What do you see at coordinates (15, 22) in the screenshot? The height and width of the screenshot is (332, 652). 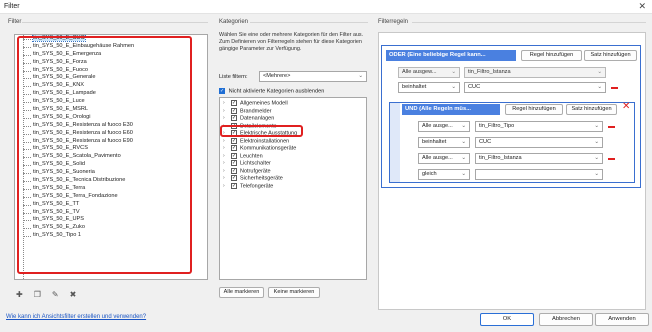 I see `filter-section-label: Filter` at bounding box center [15, 22].